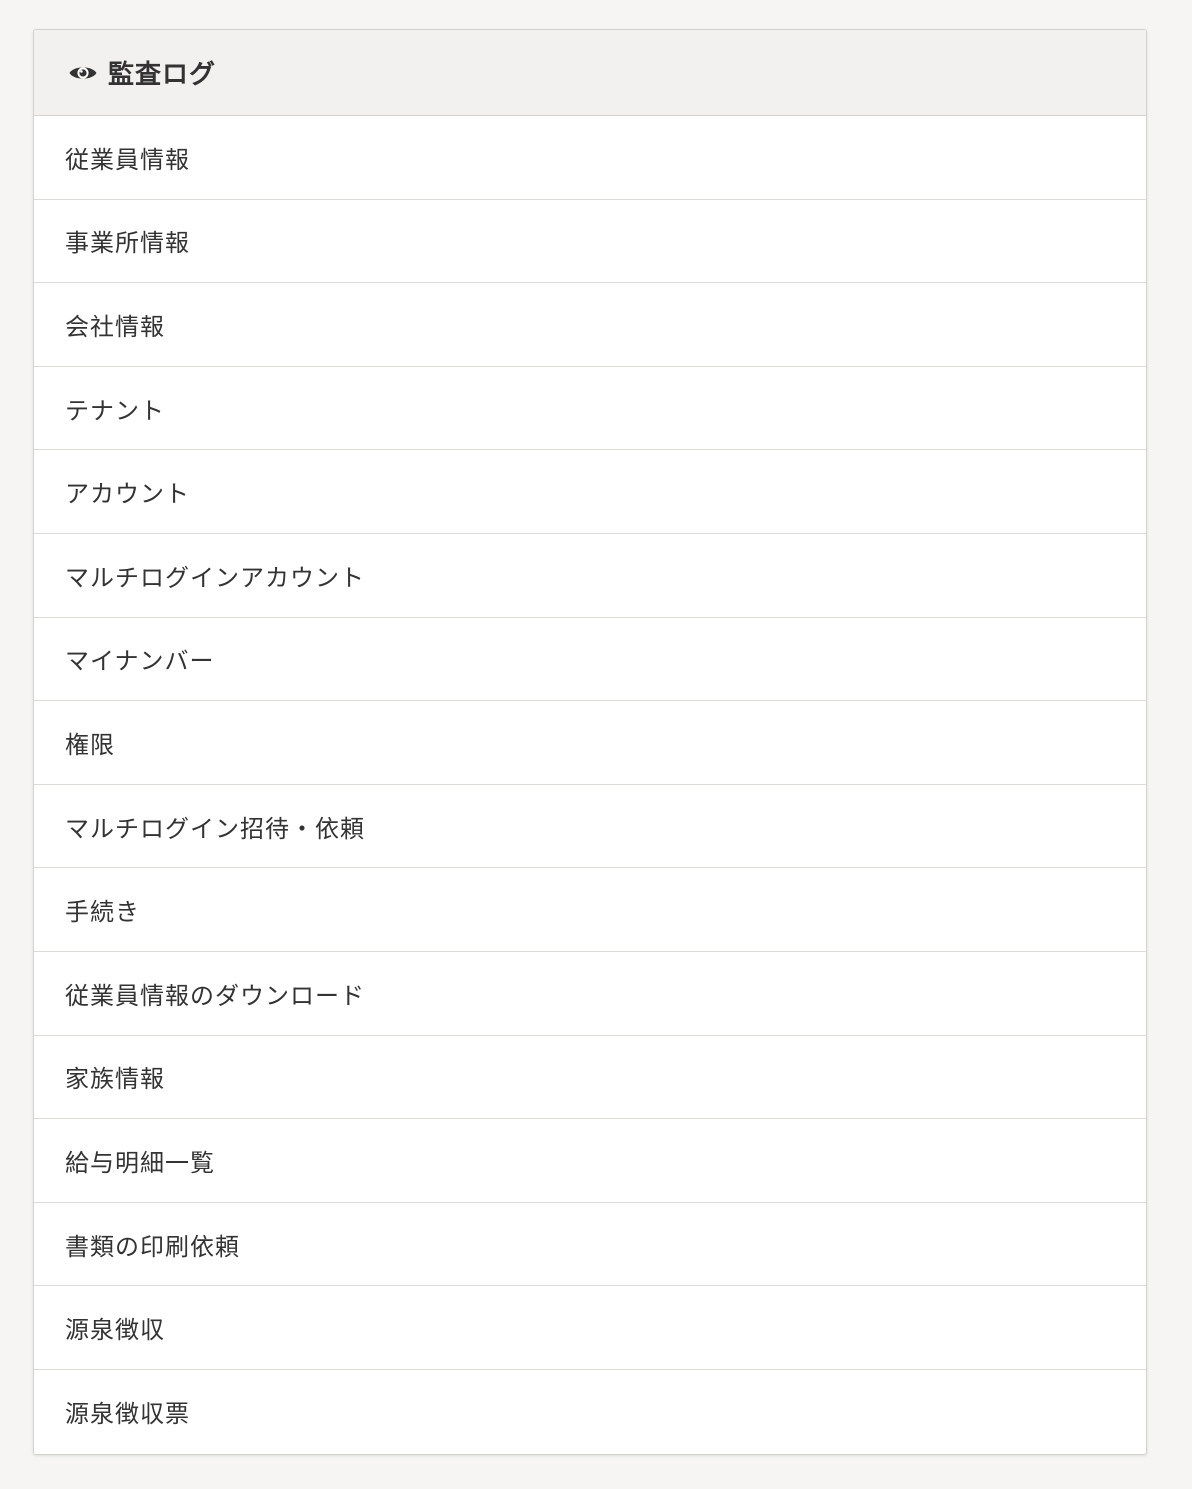 Image resolution: width=1192 pixels, height=1489 pixels. Describe the element at coordinates (152, 1246) in the screenshot. I see `list-item-label: 書類の印刷依頼` at that location.